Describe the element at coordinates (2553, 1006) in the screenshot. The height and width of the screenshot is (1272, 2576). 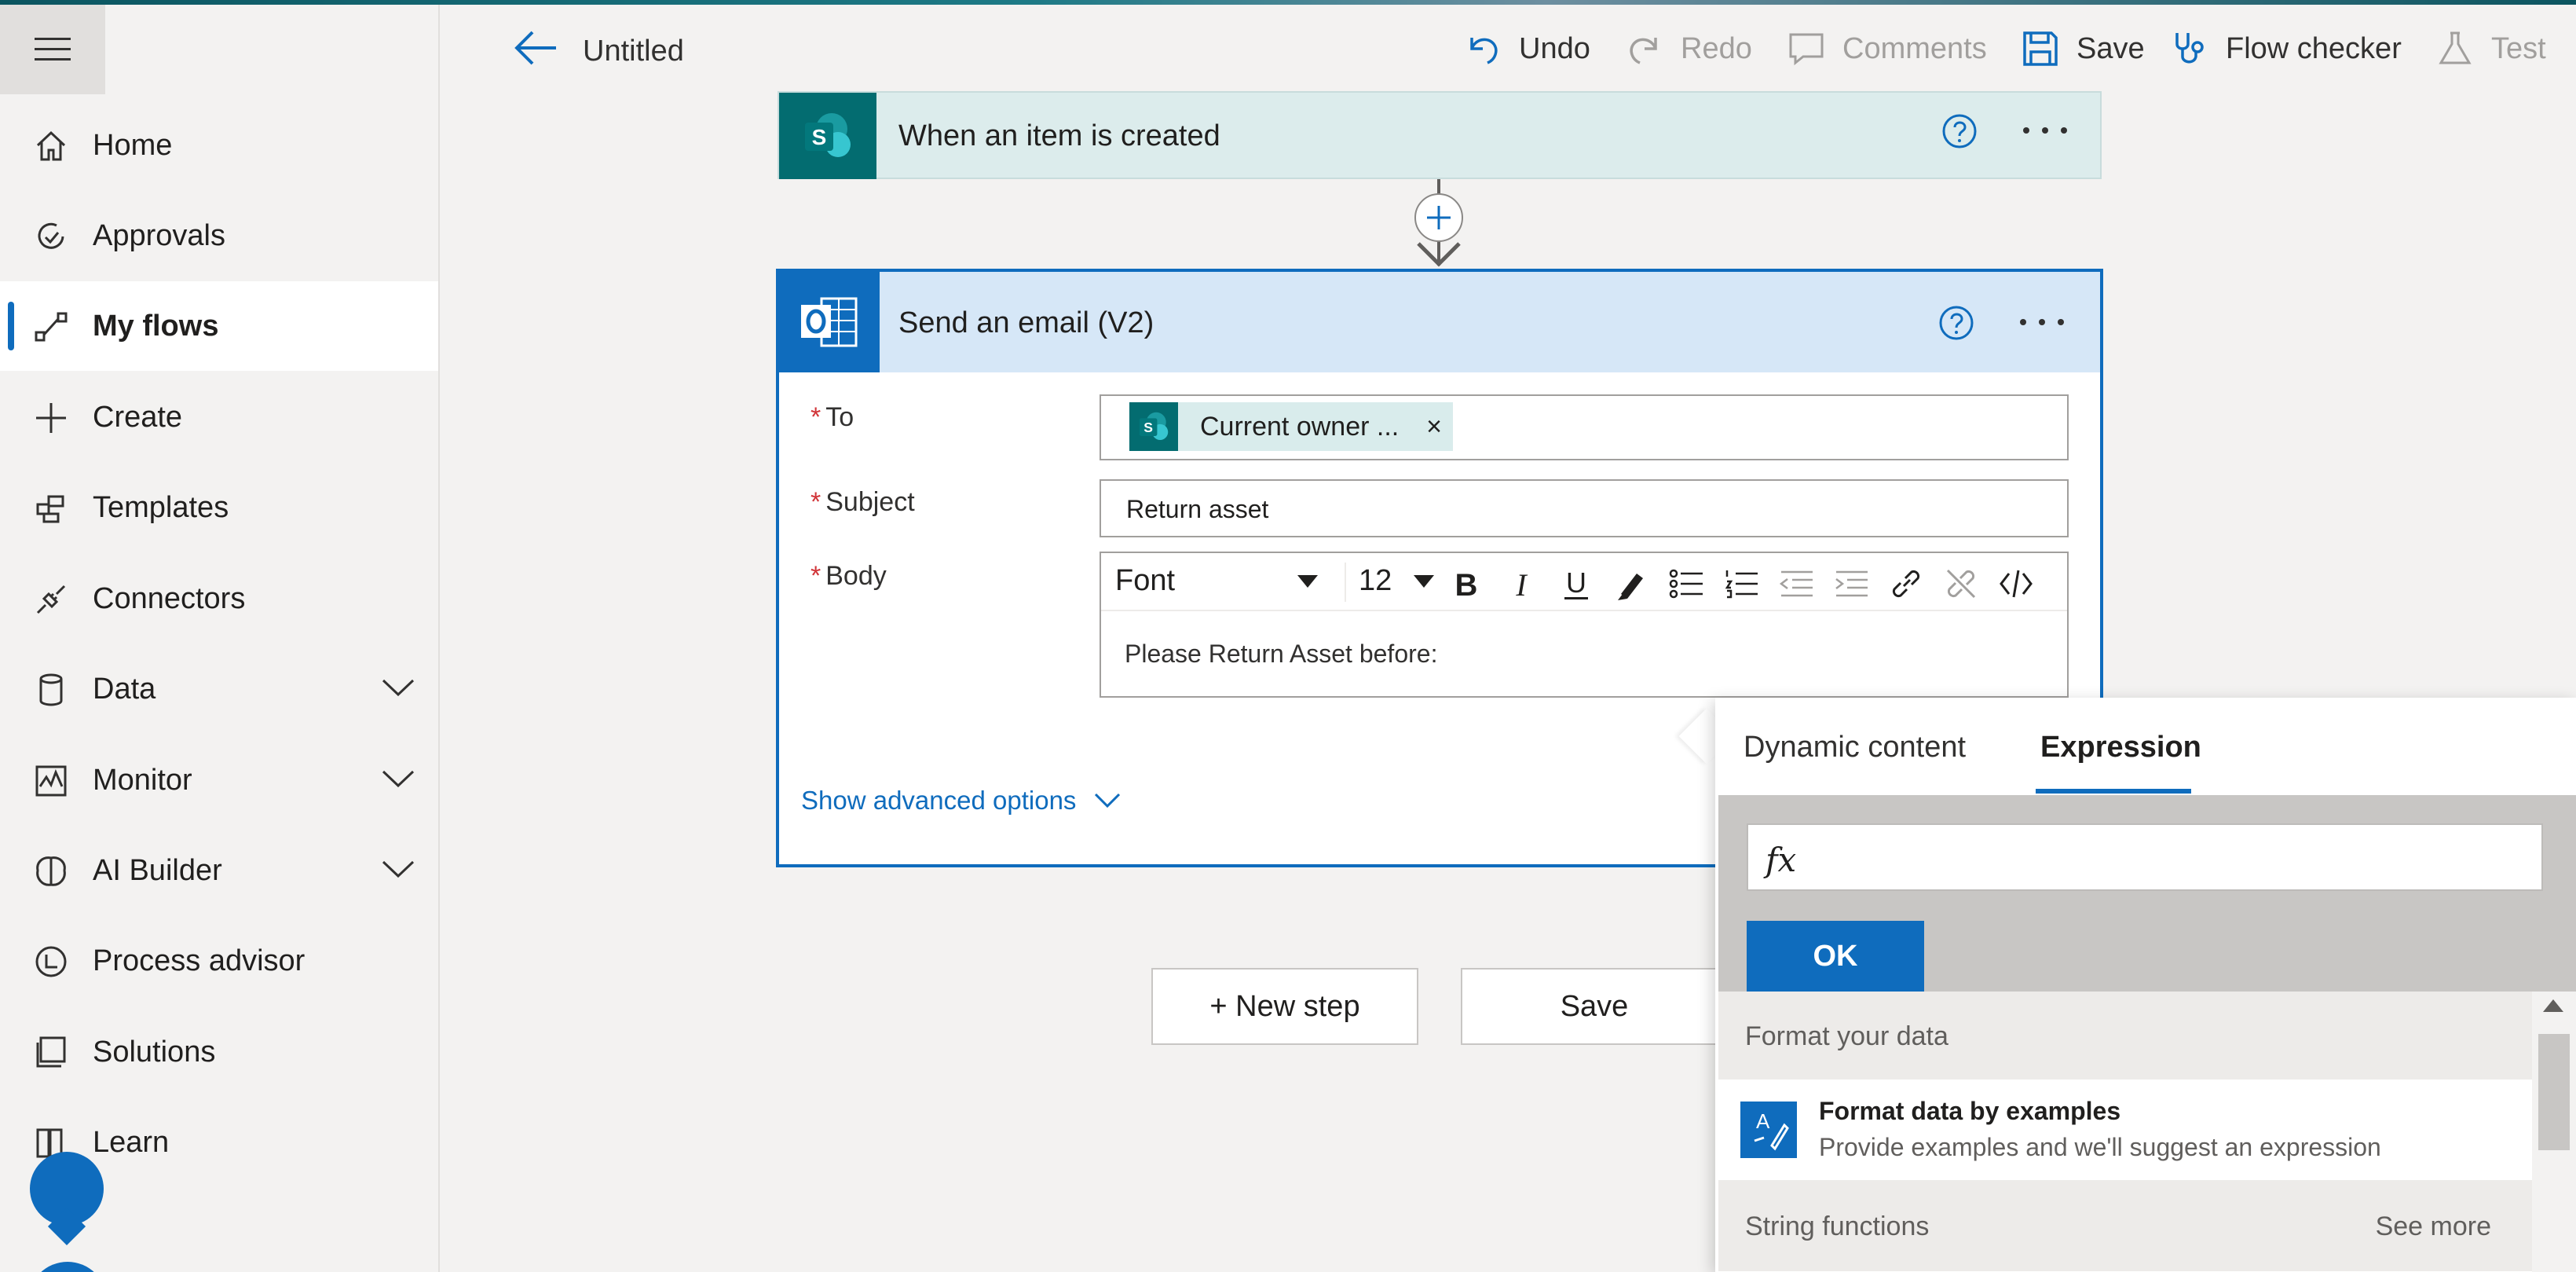
I see `scroll-up-arrow-icon` at that location.